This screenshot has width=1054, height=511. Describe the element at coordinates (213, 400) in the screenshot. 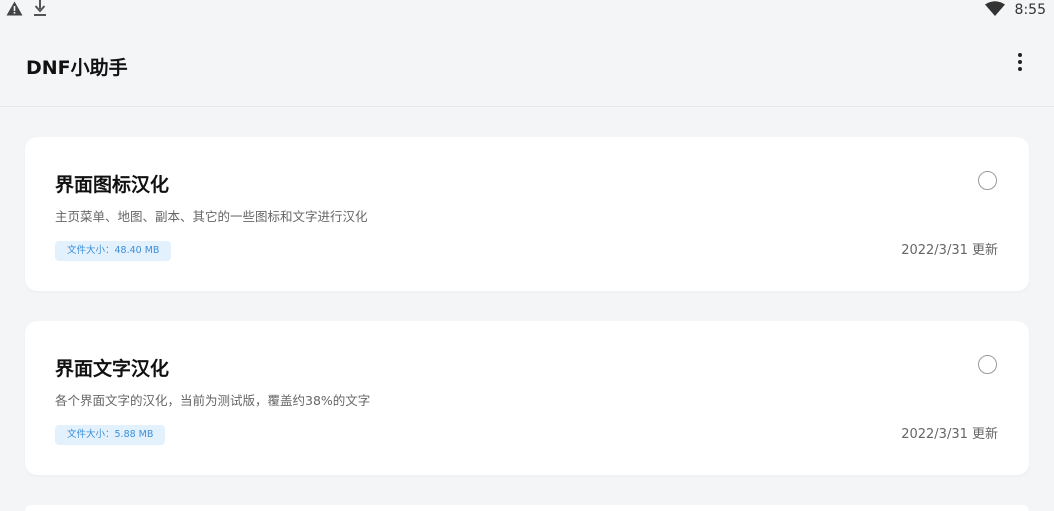

I see `item-description: 各个界面文字的汉化，当前为测试版，覆盖约38%的文字` at that location.